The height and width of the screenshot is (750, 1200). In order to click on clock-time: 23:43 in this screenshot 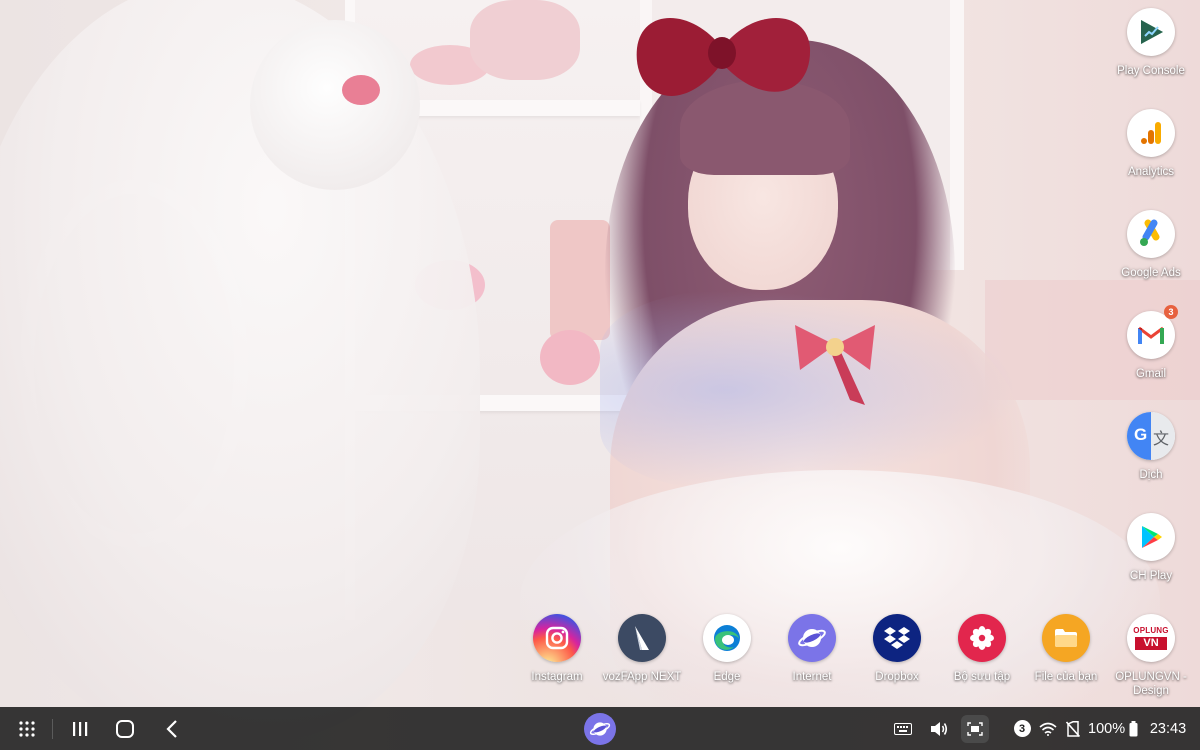, I will do `click(1168, 728)`.